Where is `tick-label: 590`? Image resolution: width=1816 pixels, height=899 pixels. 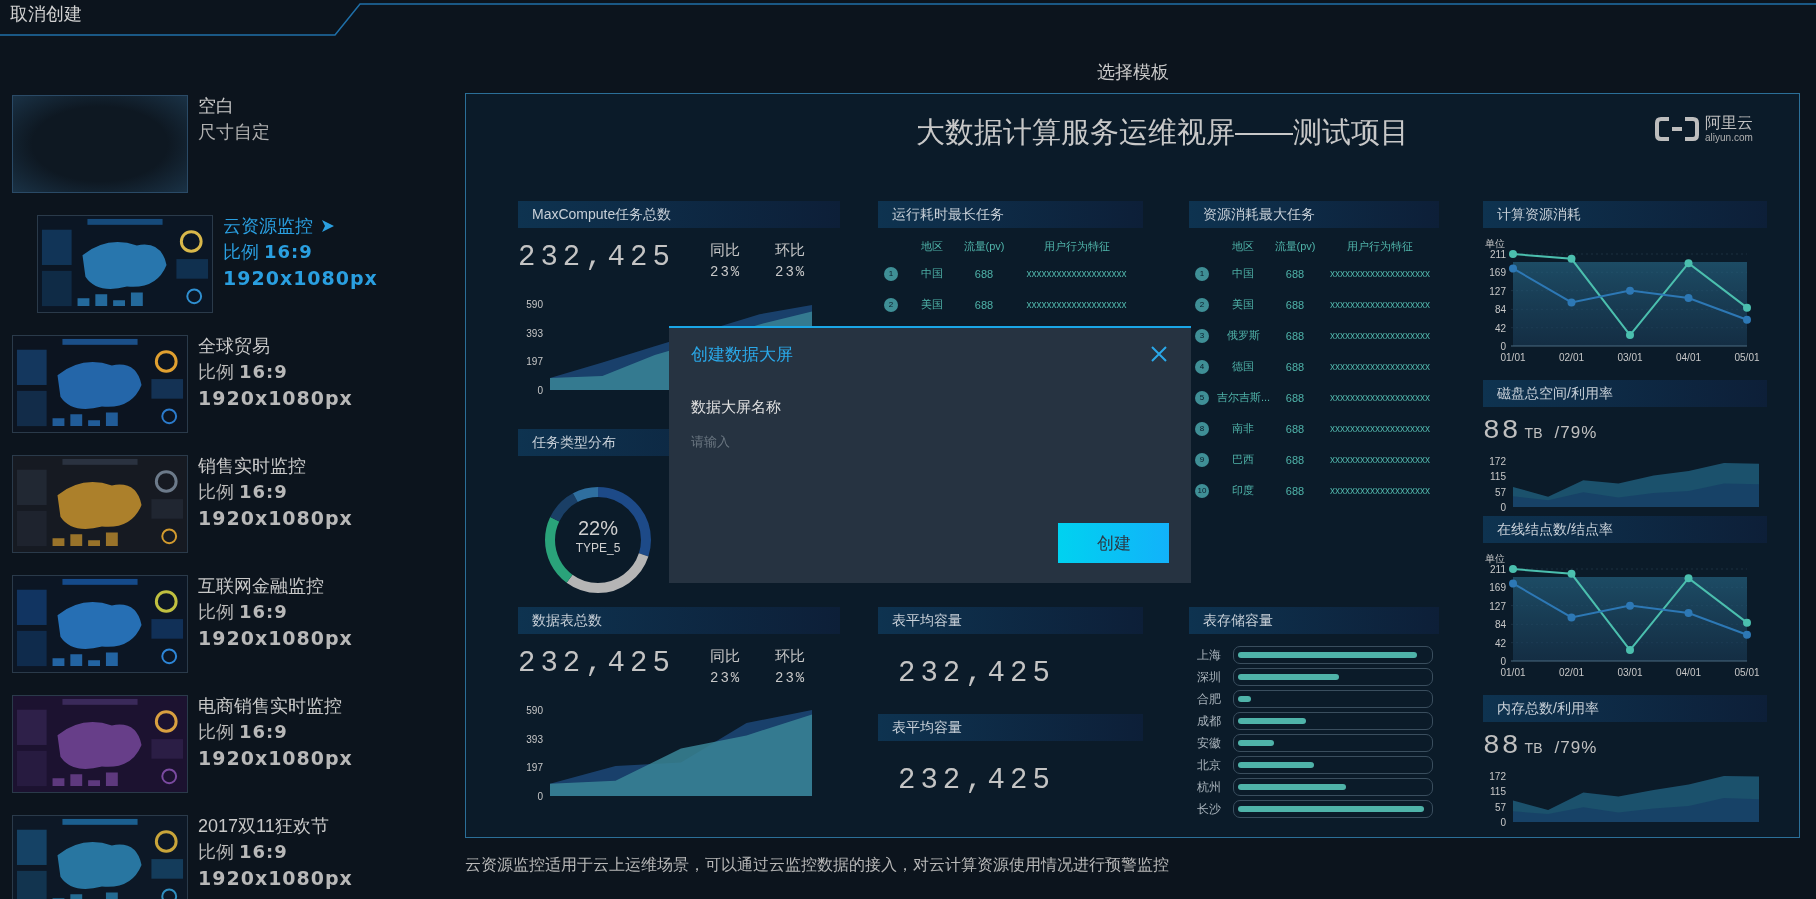
tick-label: 590 is located at coordinates (534, 304).